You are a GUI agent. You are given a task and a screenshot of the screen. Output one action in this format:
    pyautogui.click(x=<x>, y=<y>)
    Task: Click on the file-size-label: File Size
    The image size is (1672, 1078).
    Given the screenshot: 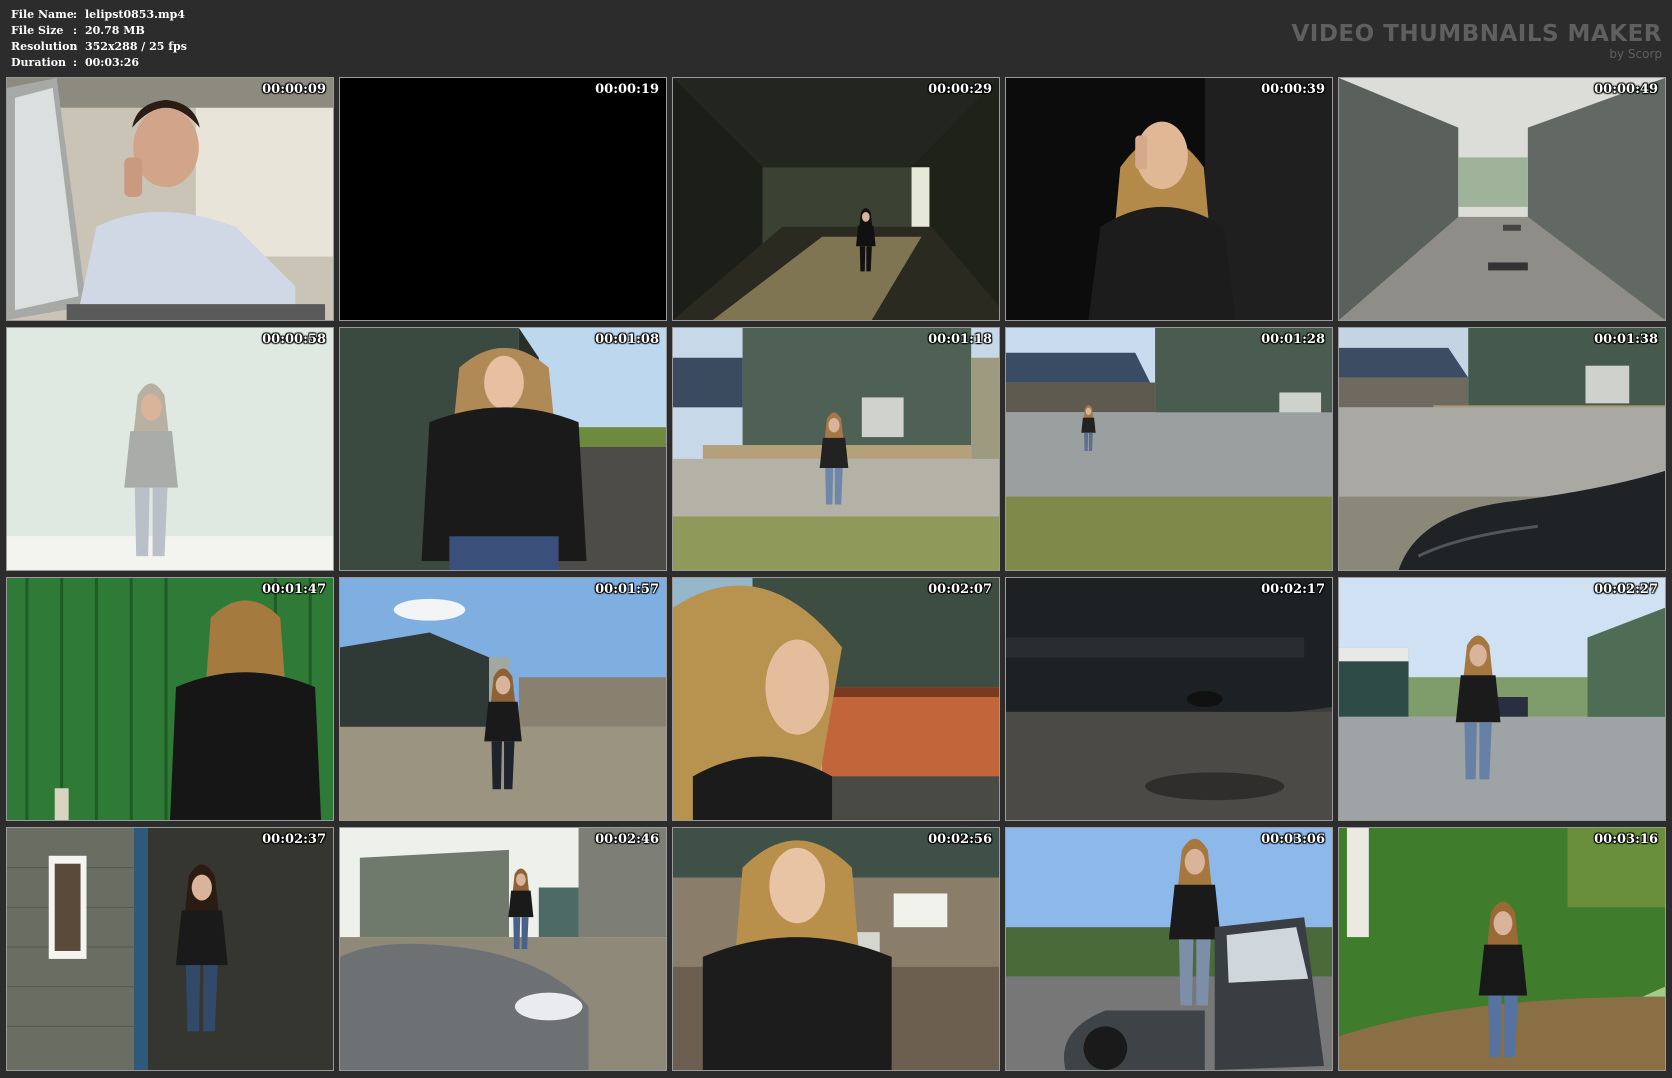 What is the action you would take?
    pyautogui.click(x=37, y=30)
    